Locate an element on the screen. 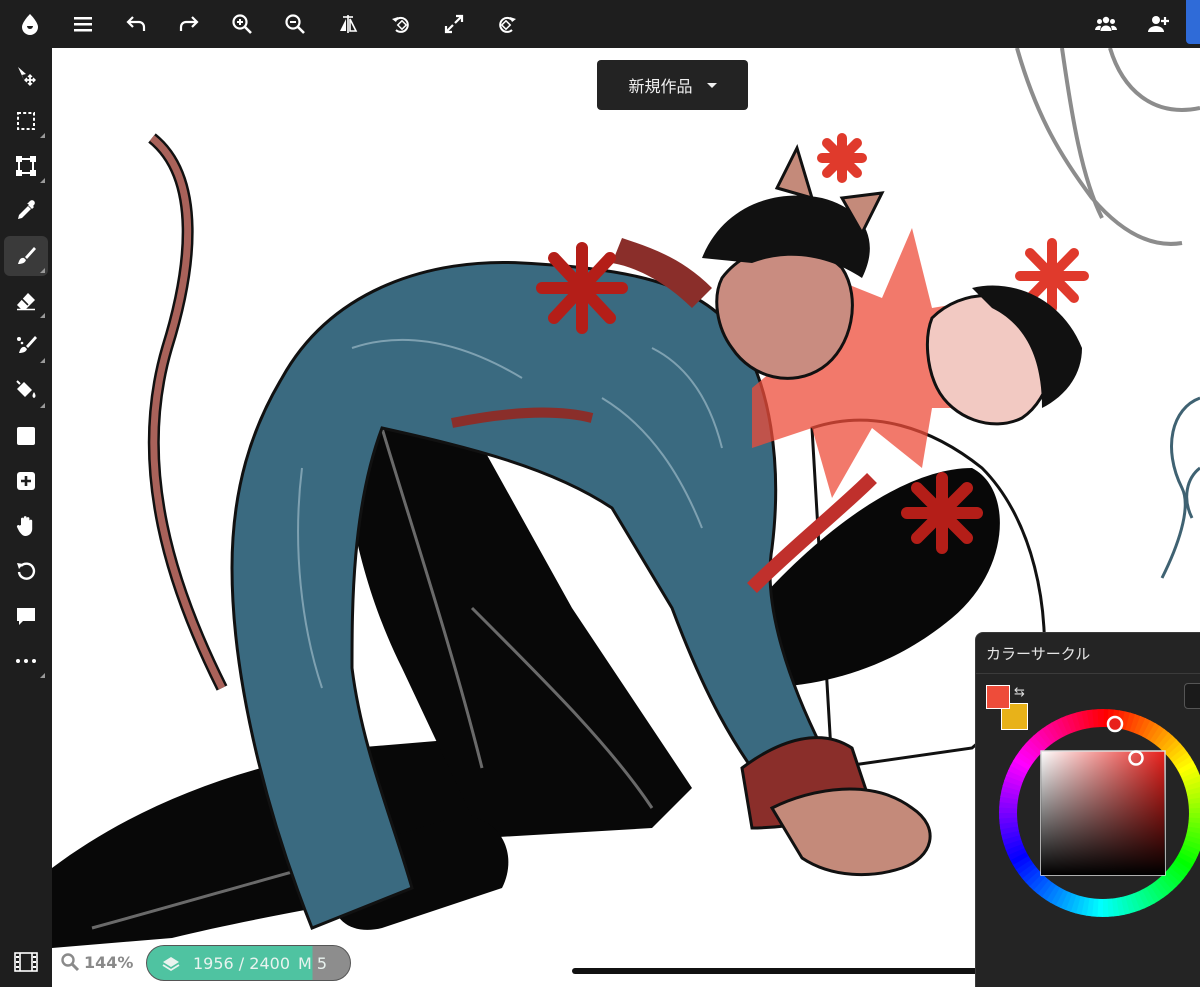 The height and width of the screenshot is (987, 1200). rotate-canvas-icon is located at coordinates (26, 571).